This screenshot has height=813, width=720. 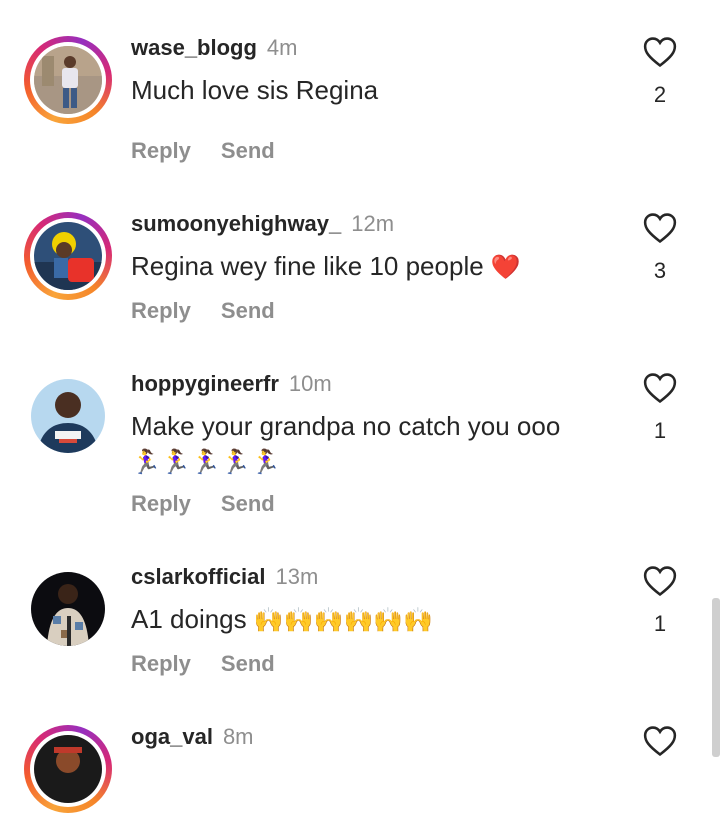 What do you see at coordinates (660, 270) in the screenshot?
I see `like-count: 3` at bounding box center [660, 270].